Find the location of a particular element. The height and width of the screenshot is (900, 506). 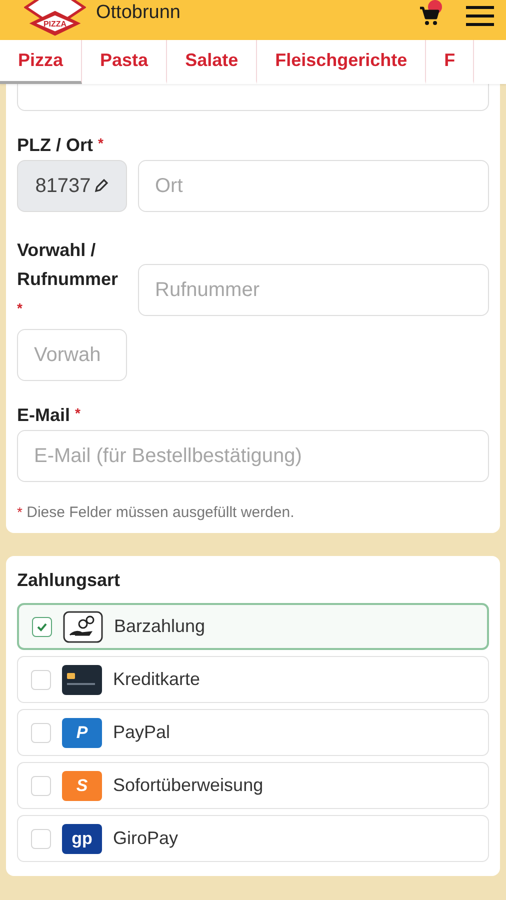

giropay-logo: gp is located at coordinates (82, 839).